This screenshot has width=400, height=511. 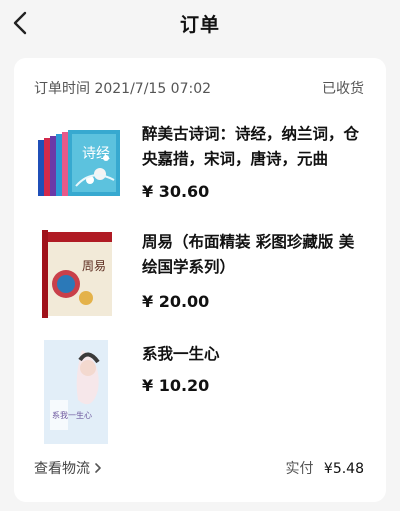 I want to click on book-cover-image: 系我一生心, so click(x=76, y=392).